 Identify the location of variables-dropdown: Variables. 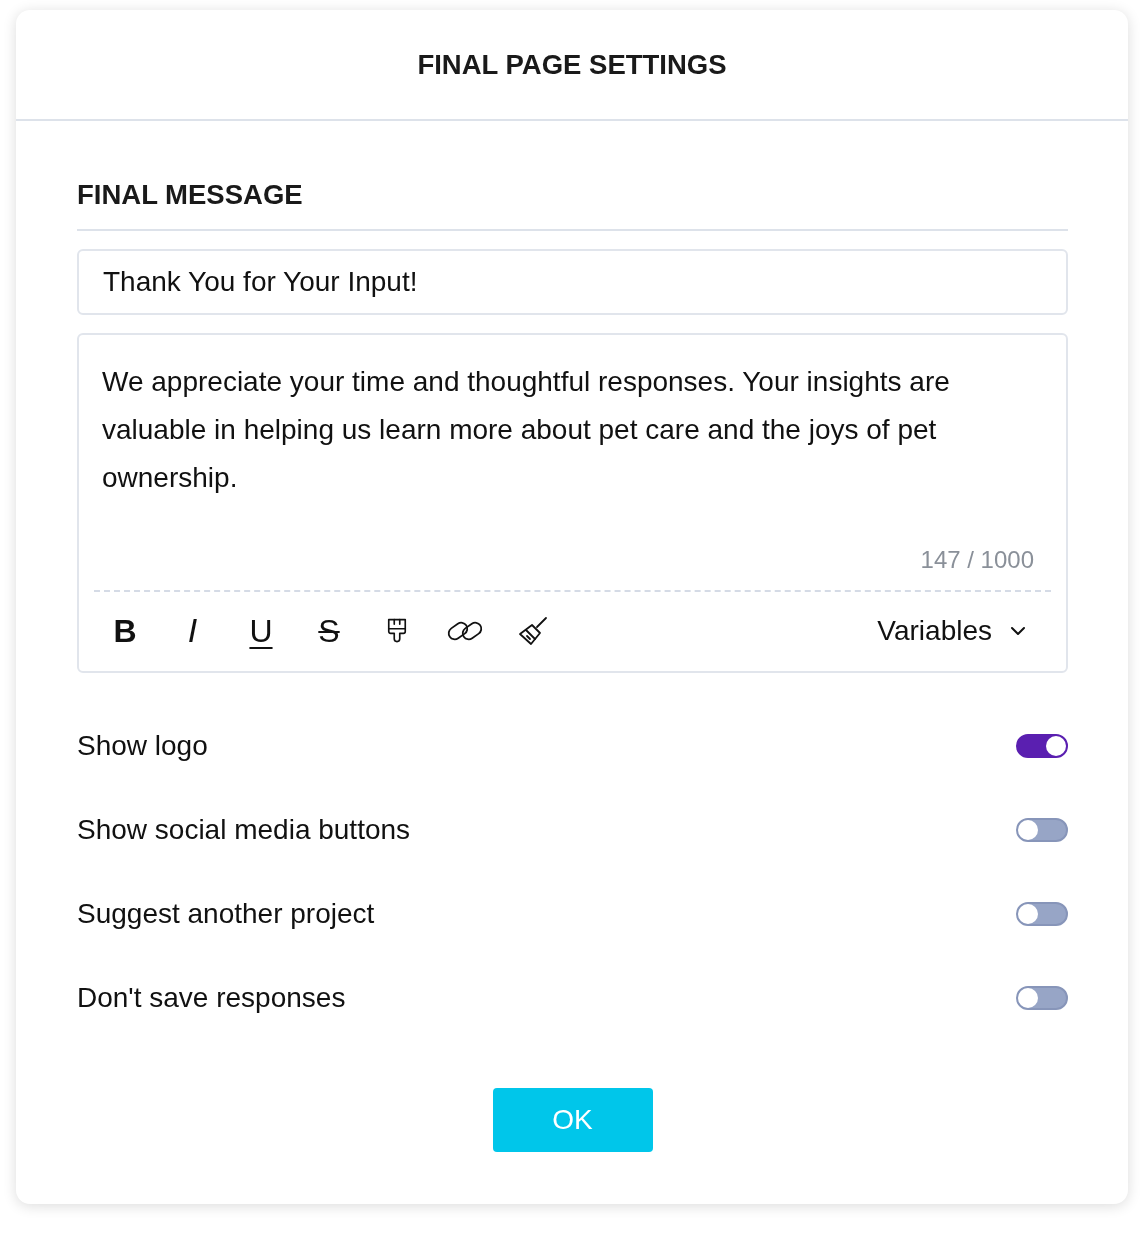
(953, 631).